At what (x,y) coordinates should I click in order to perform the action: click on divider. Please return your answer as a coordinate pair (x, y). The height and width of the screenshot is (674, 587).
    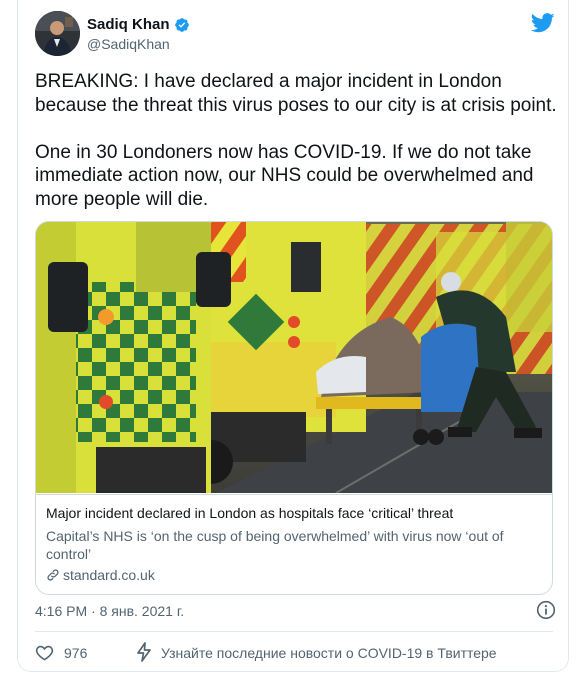
    Looking at the image, I should click on (294, 631).